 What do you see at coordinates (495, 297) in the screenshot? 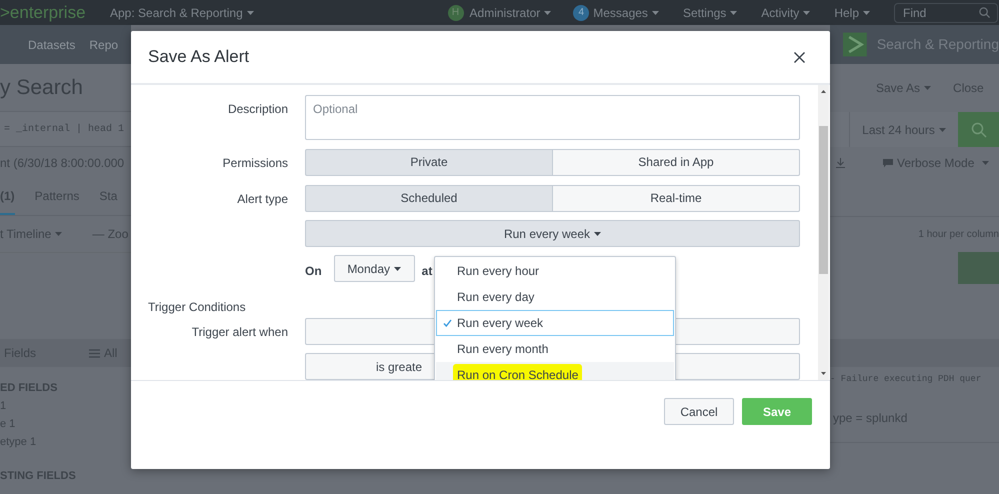
I see `option-label: Run every day` at bounding box center [495, 297].